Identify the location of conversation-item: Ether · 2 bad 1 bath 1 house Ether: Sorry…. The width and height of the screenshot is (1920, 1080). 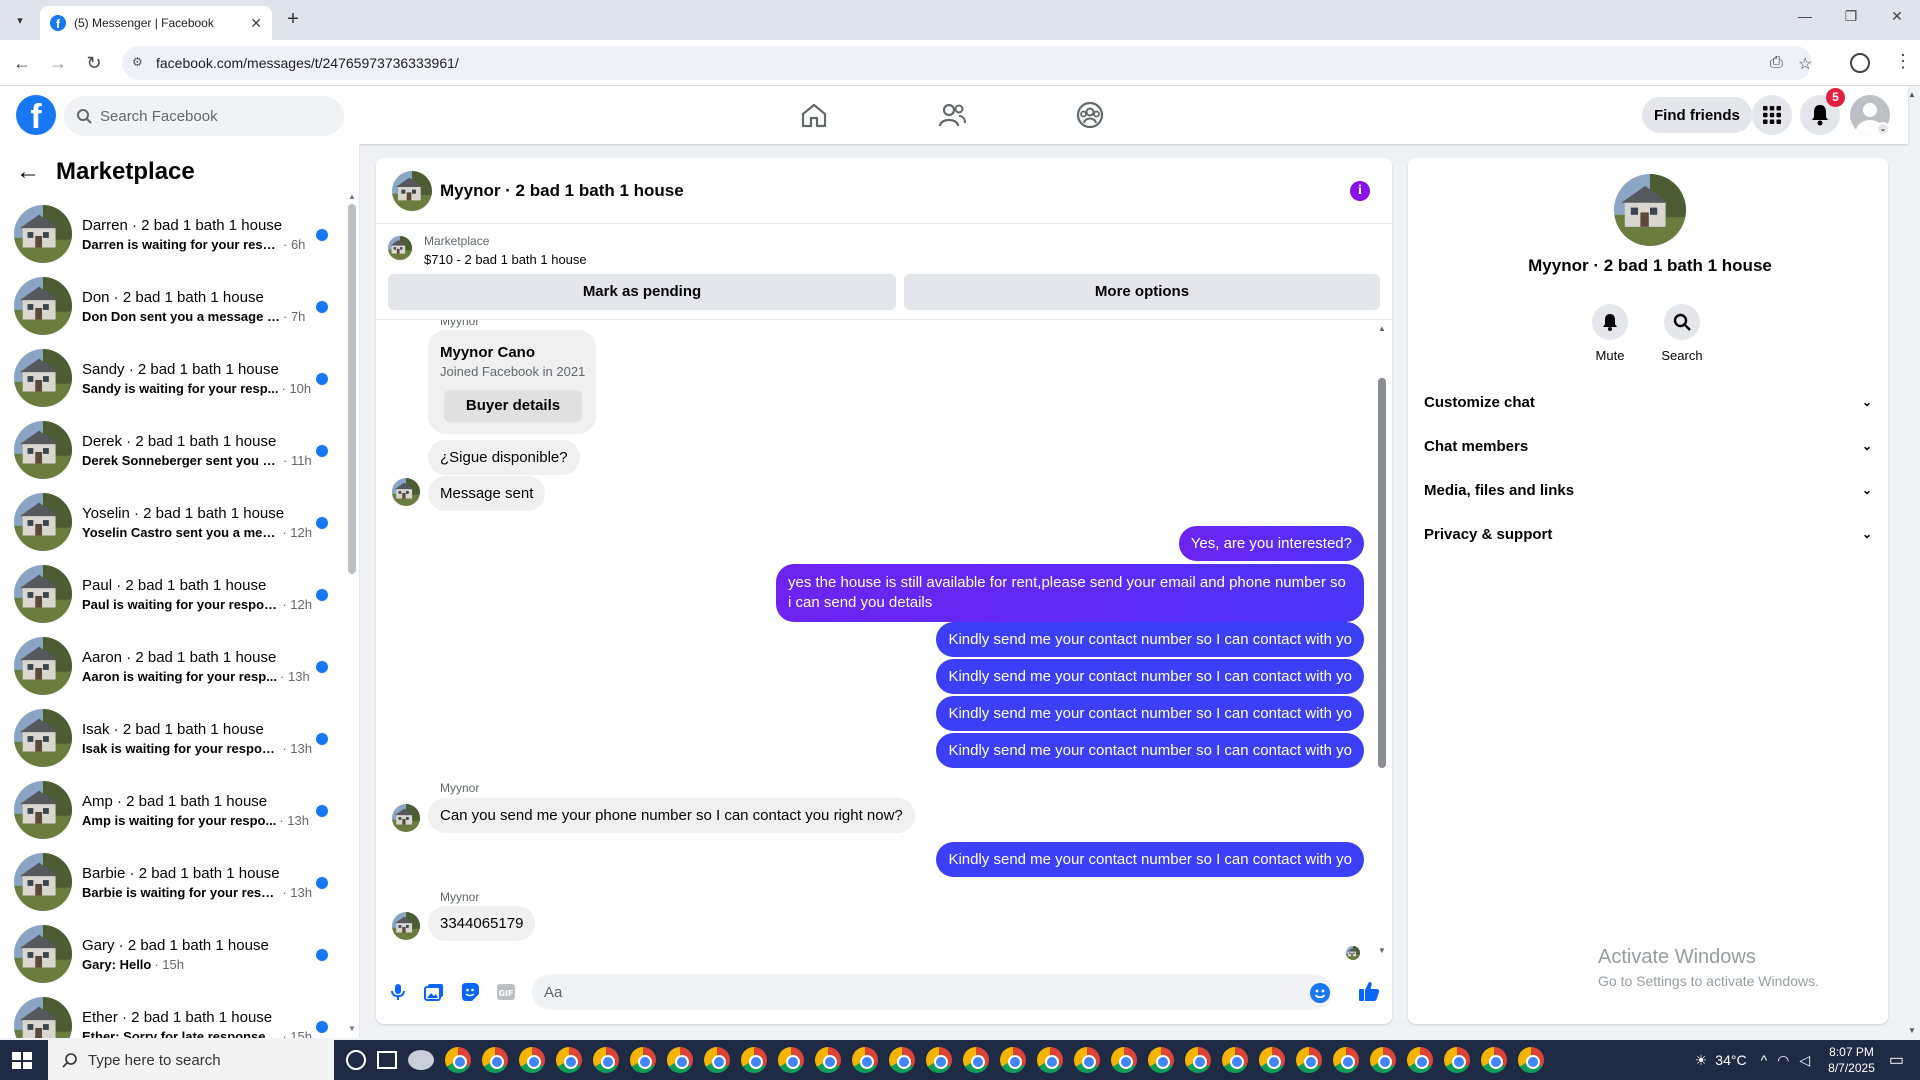
(174, 1014).